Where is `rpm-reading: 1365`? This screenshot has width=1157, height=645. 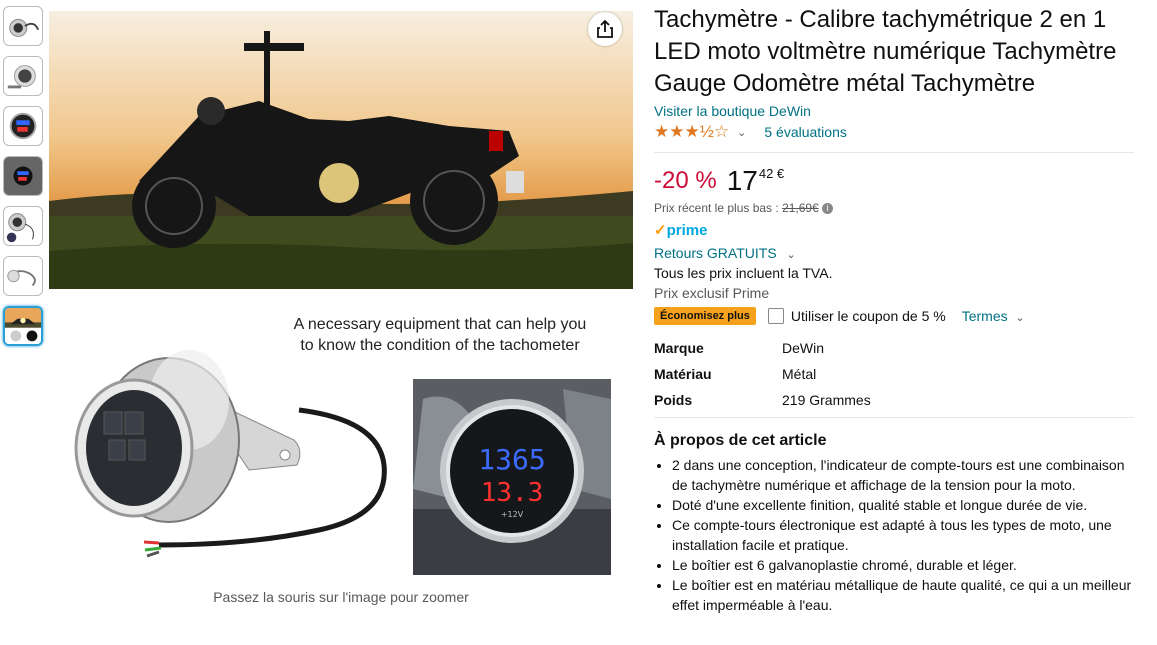 rpm-reading: 1365 is located at coordinates (511, 459).